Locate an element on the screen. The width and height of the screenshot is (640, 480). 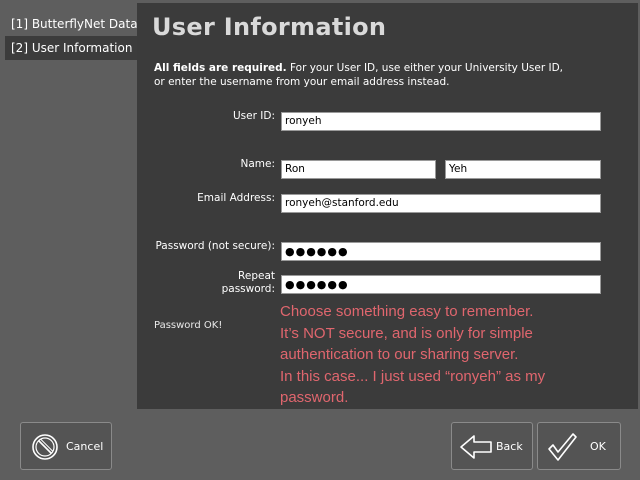
sidebar-item-label: [2] User Information is located at coordinates (72, 48).